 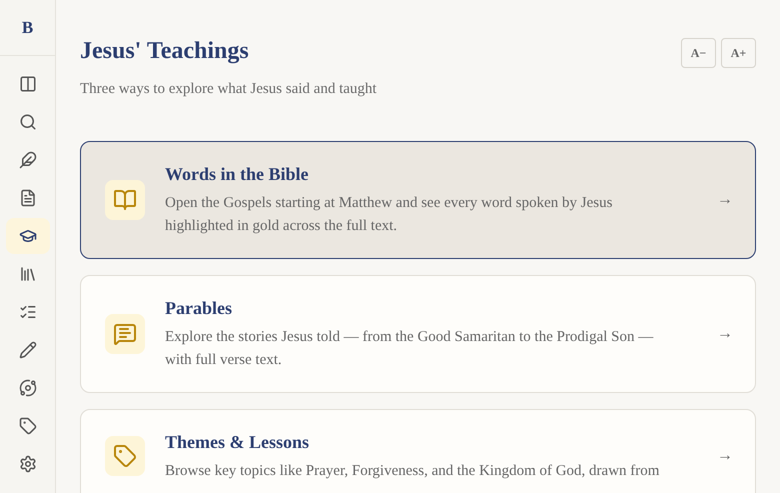 I want to click on list-icon, so click(x=27, y=312).